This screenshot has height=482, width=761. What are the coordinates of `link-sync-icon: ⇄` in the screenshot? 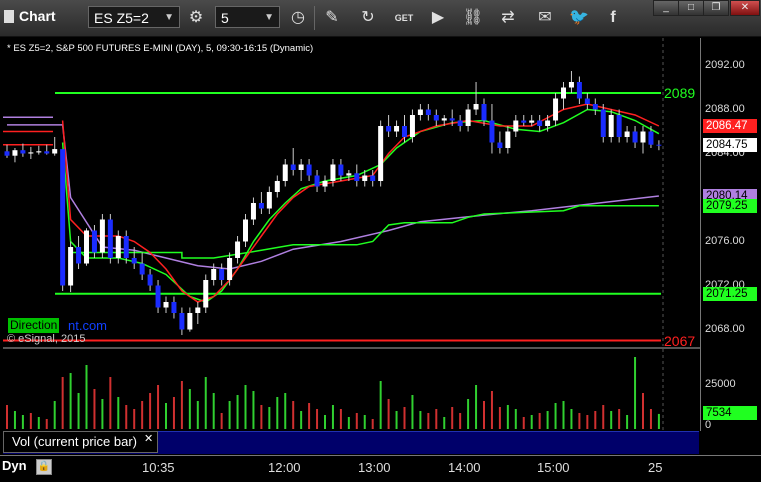 It's located at (508, 18).